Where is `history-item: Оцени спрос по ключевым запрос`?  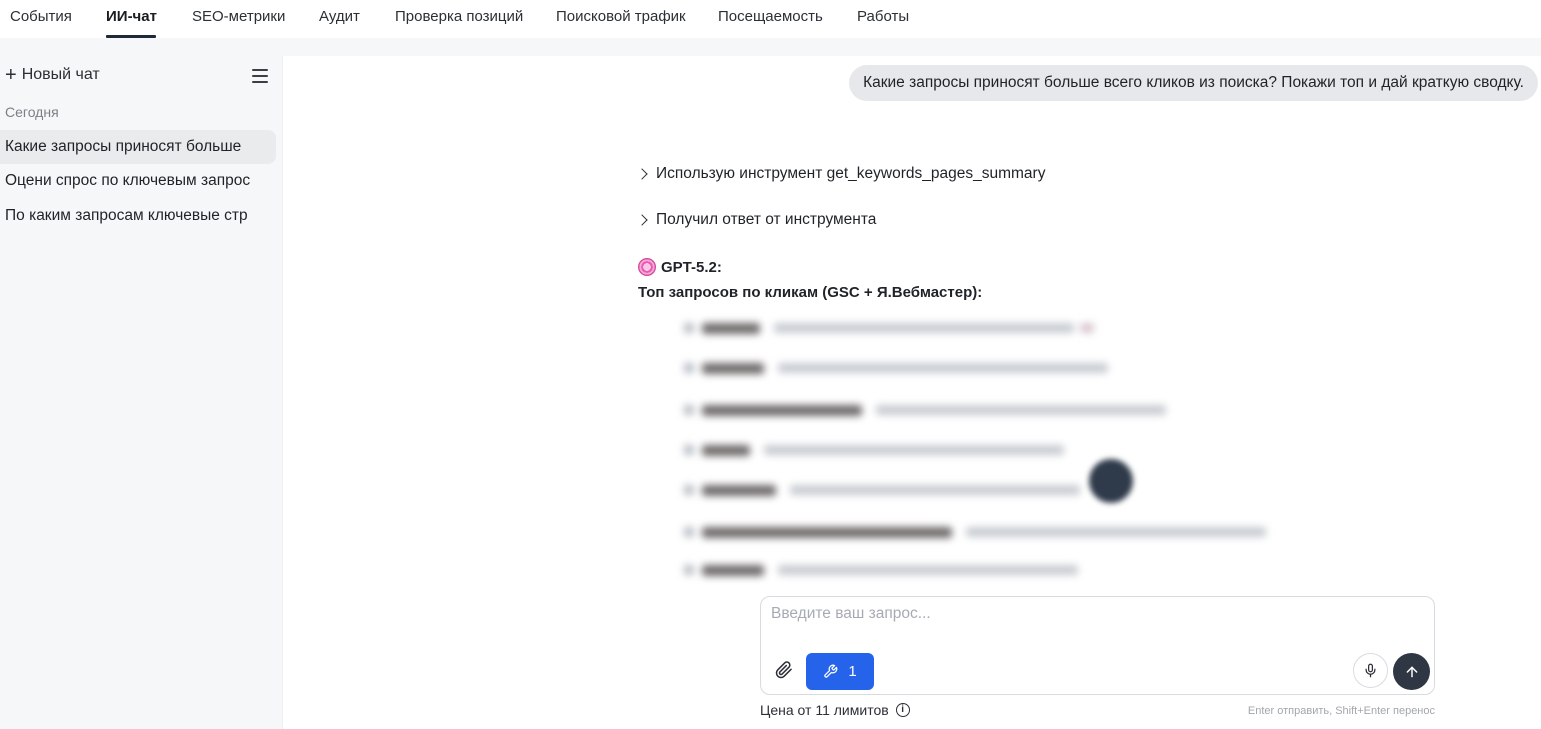
history-item: Оцени спрос по ключевым запрос is located at coordinates (138, 181).